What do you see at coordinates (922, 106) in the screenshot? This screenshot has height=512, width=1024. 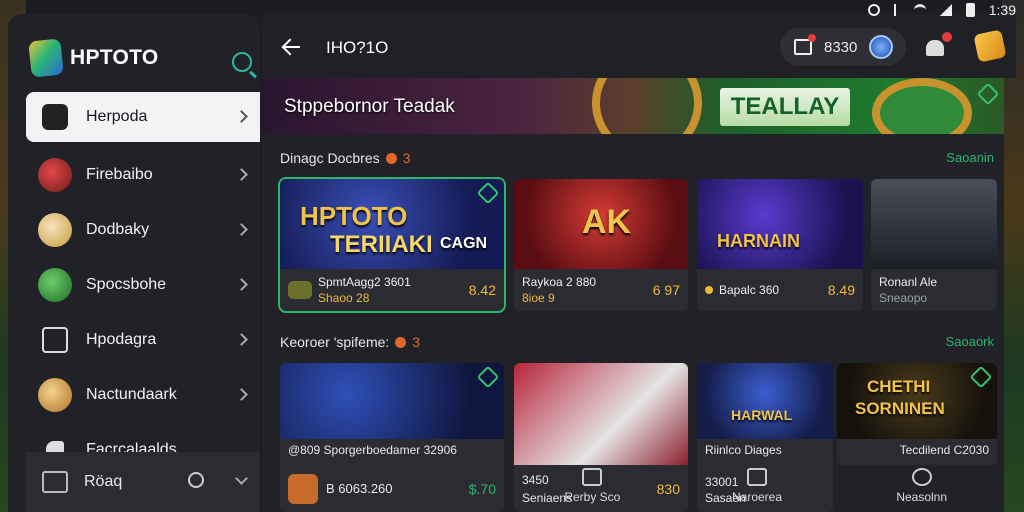 I see `roulette-table-decoration` at bounding box center [922, 106].